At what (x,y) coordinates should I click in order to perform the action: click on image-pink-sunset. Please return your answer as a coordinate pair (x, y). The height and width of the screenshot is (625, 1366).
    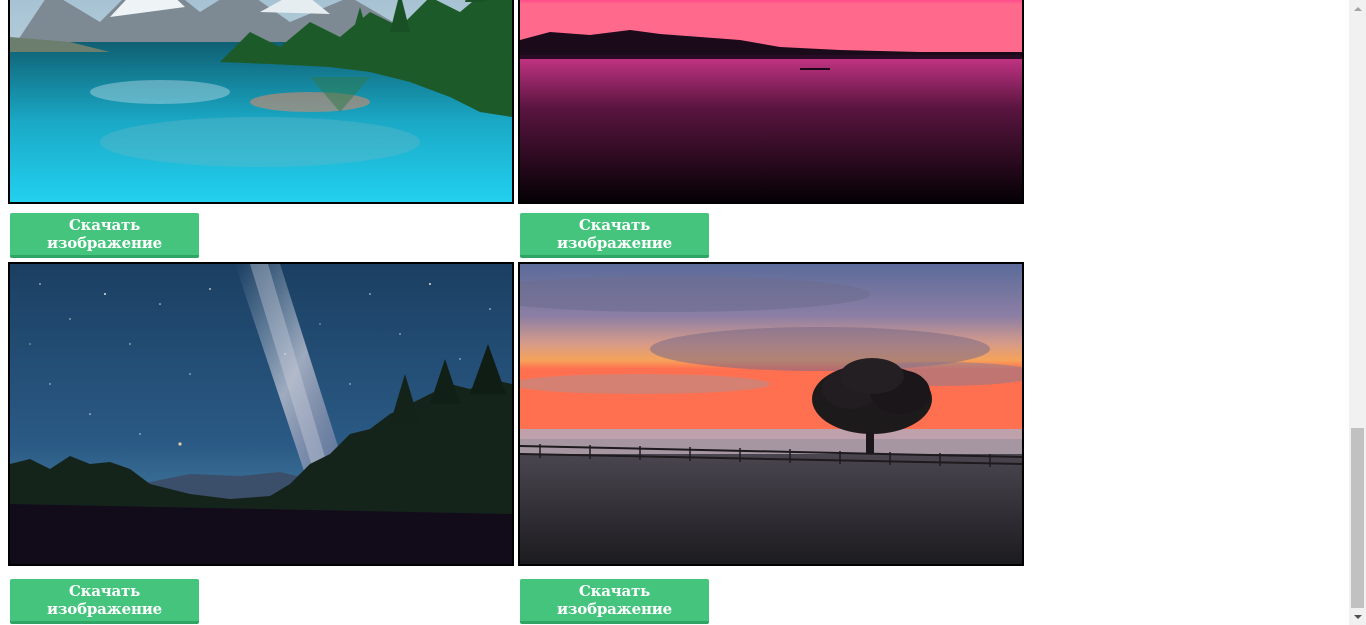
    Looking at the image, I should click on (771, 102).